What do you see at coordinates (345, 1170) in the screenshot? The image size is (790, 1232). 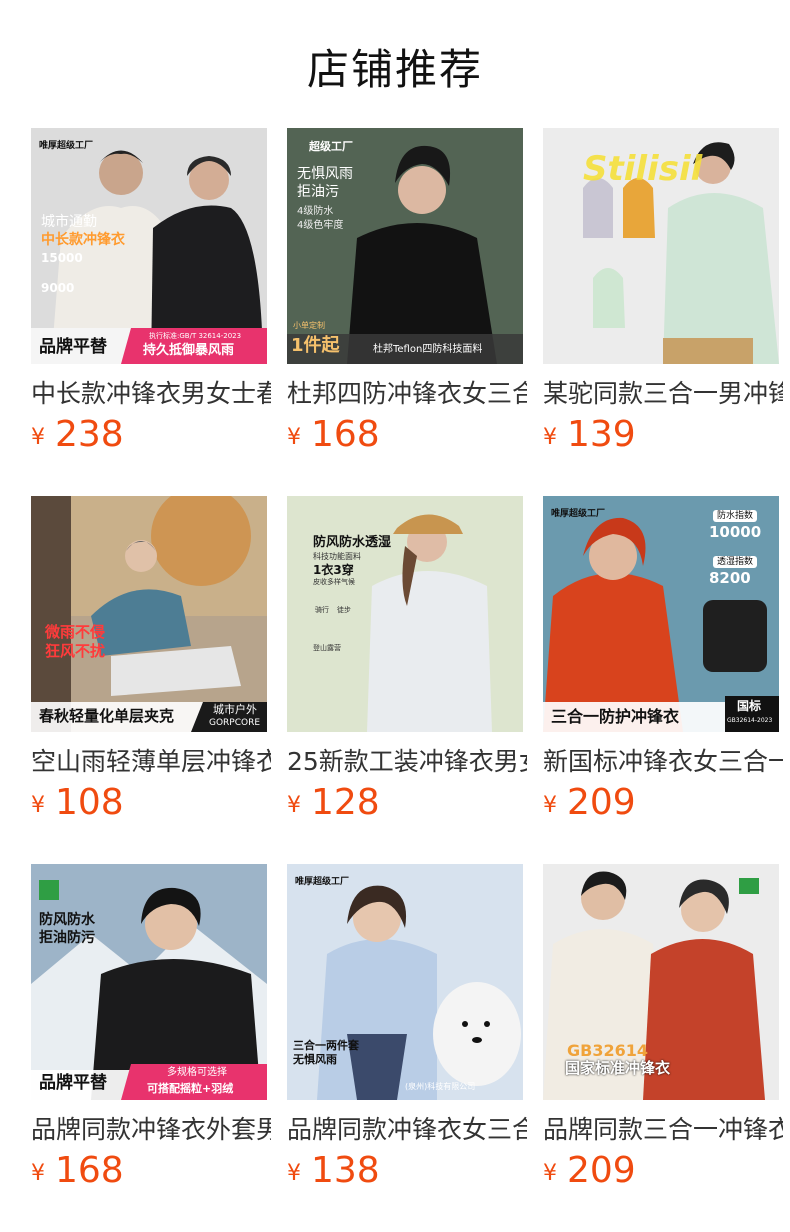 I see `price-value: 138` at bounding box center [345, 1170].